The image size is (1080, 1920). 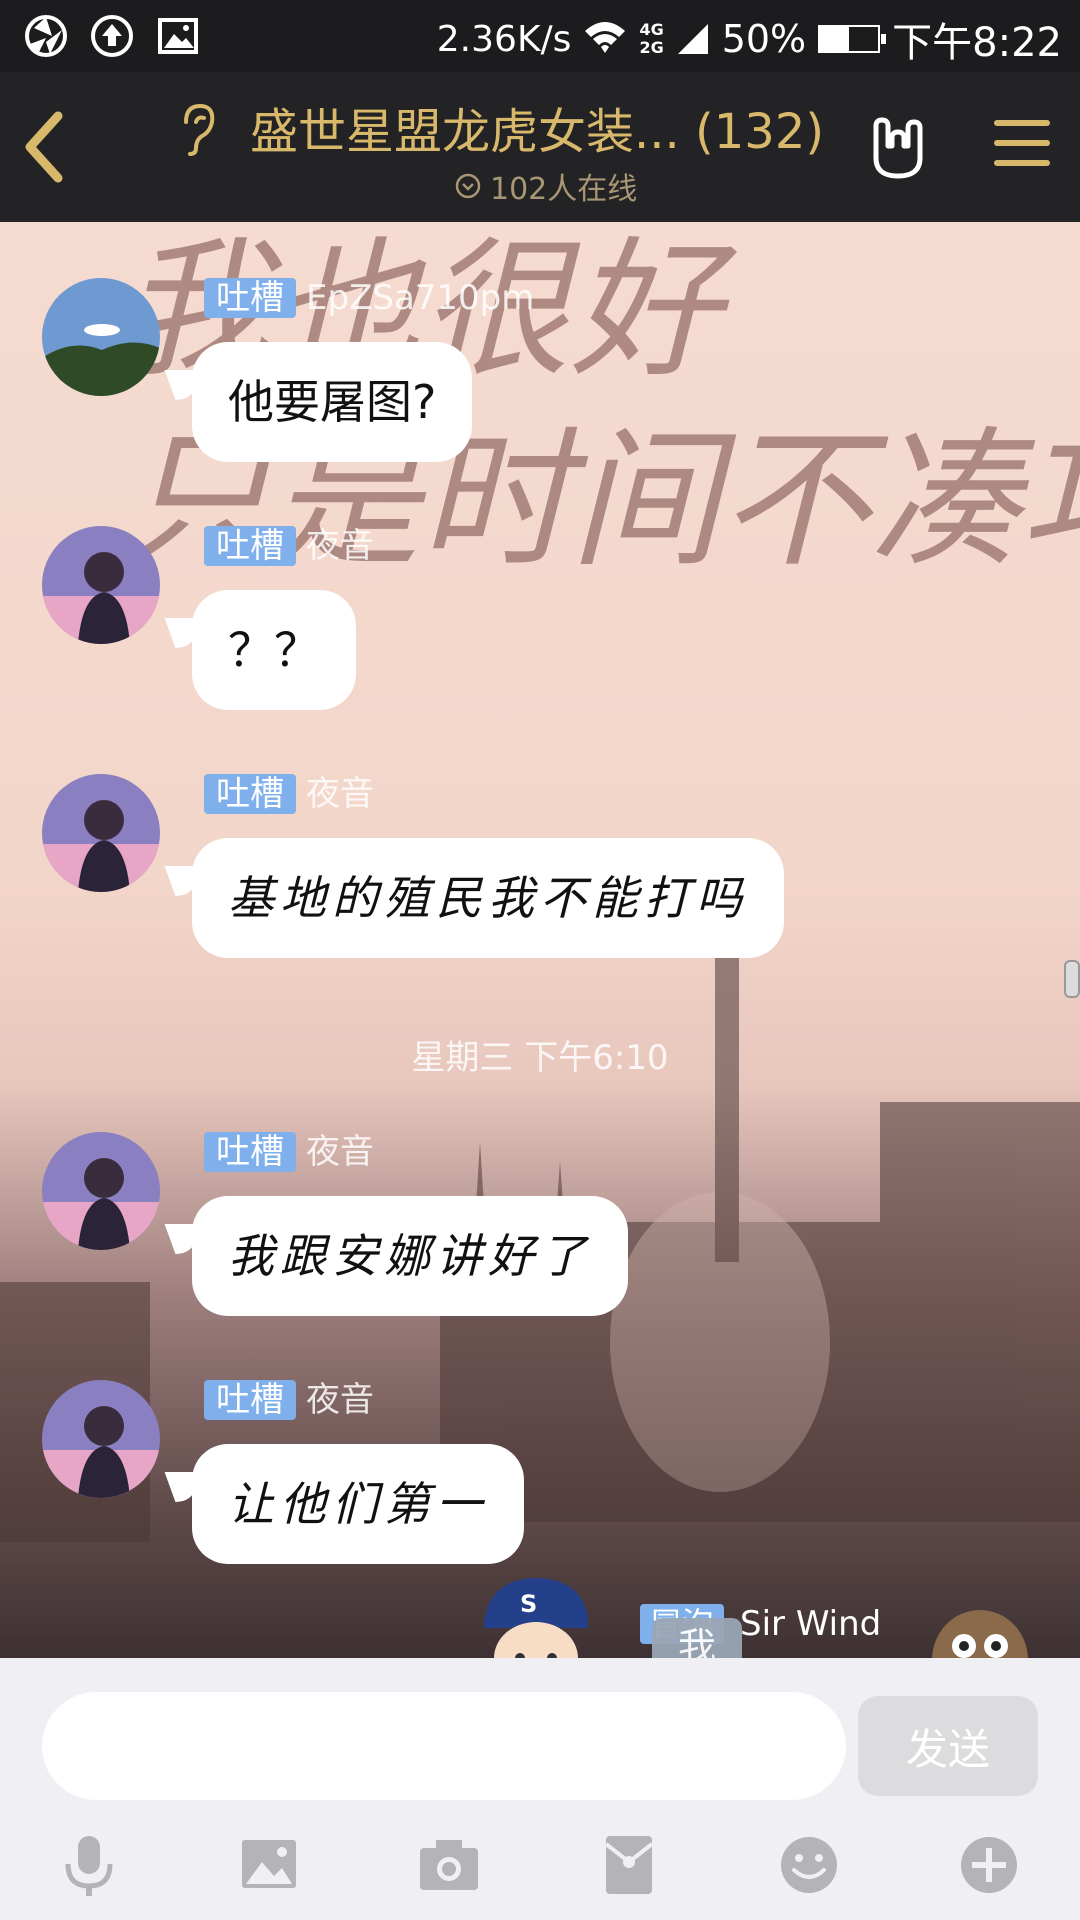 What do you see at coordinates (444, 1746) in the screenshot?
I see `message-input` at bounding box center [444, 1746].